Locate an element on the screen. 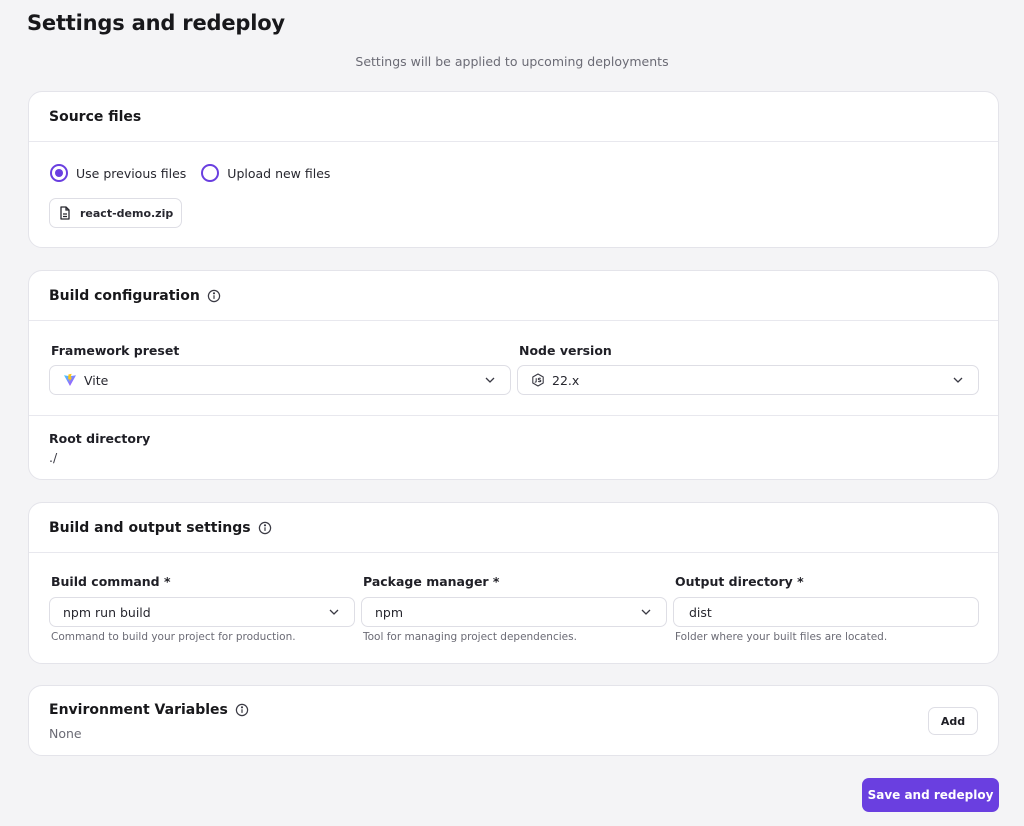 The image size is (1024, 826). add-env-var-button: Add is located at coordinates (953, 721).